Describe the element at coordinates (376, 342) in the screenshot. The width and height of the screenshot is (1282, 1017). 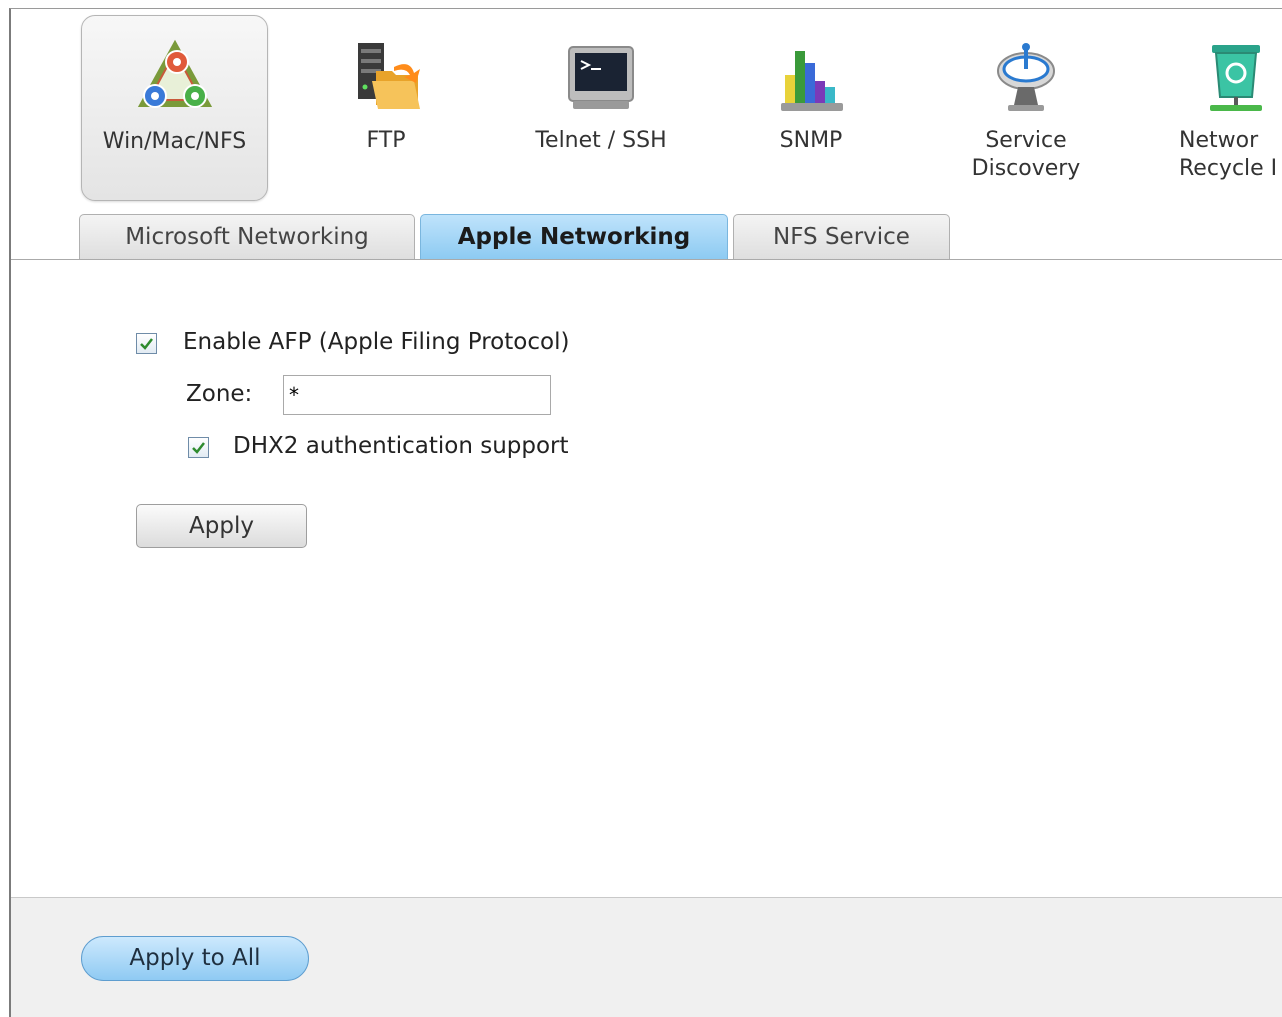
I see `enable-afp-label: Enable AFP (Apple Filing Protocol)` at that location.